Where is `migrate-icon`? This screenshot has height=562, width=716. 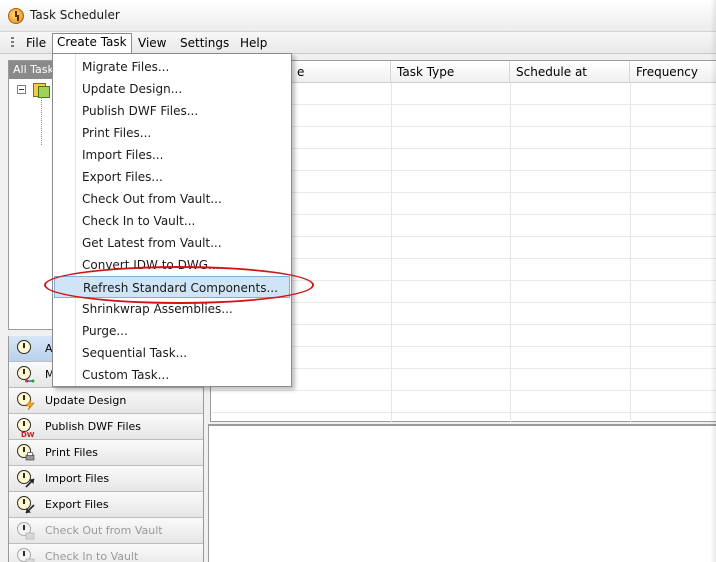 migrate-icon is located at coordinates (26, 375).